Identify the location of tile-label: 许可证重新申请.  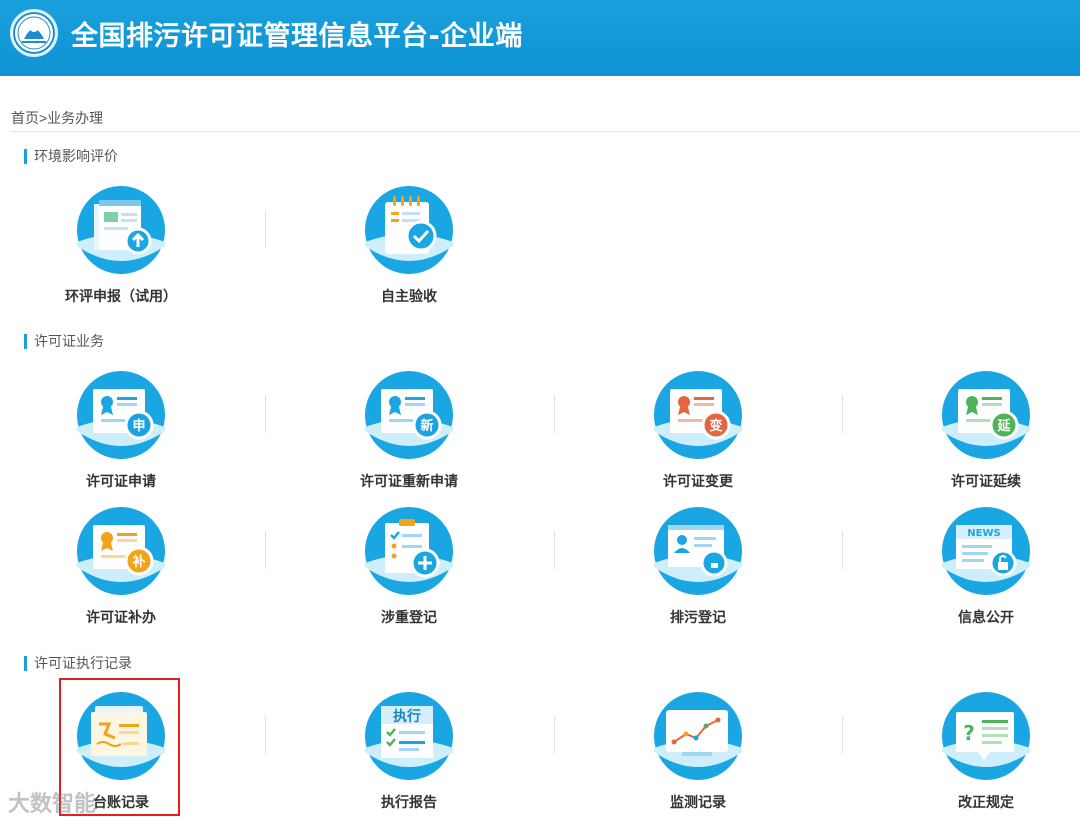
(409, 482).